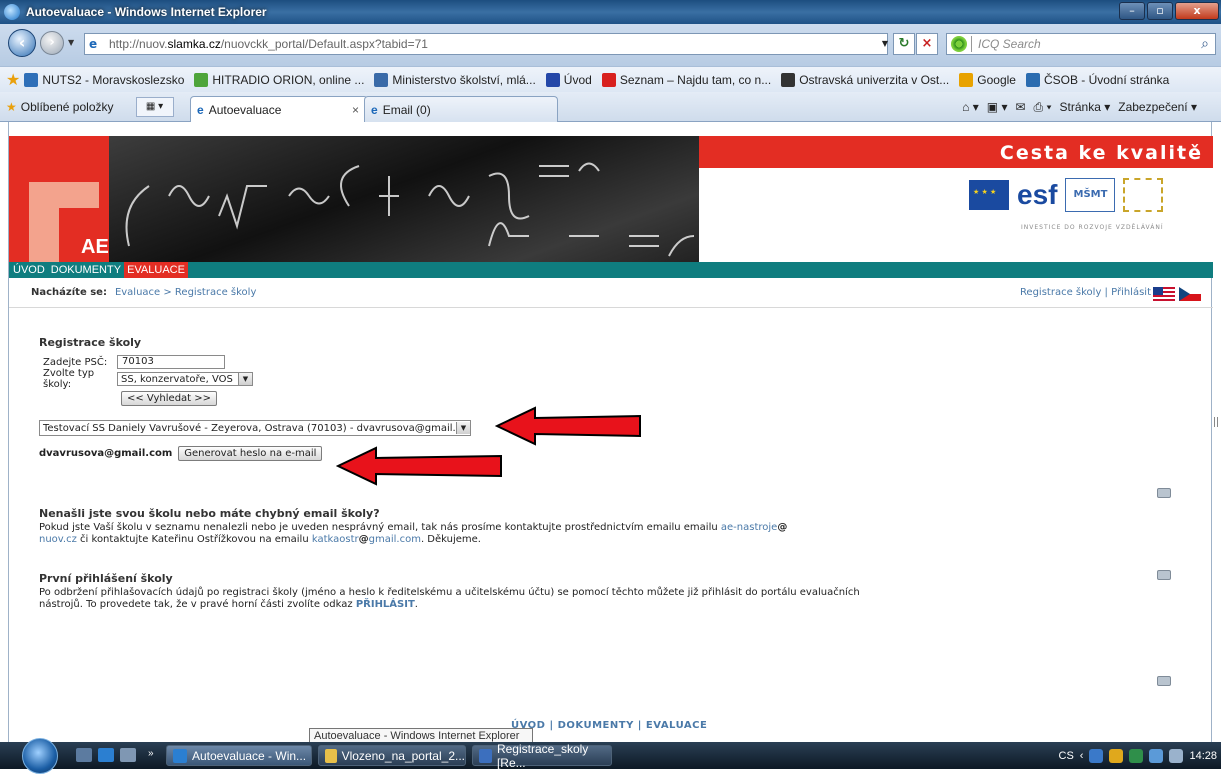 The height and width of the screenshot is (774, 1221). I want to click on switch-windows-icon, so click(128, 755).